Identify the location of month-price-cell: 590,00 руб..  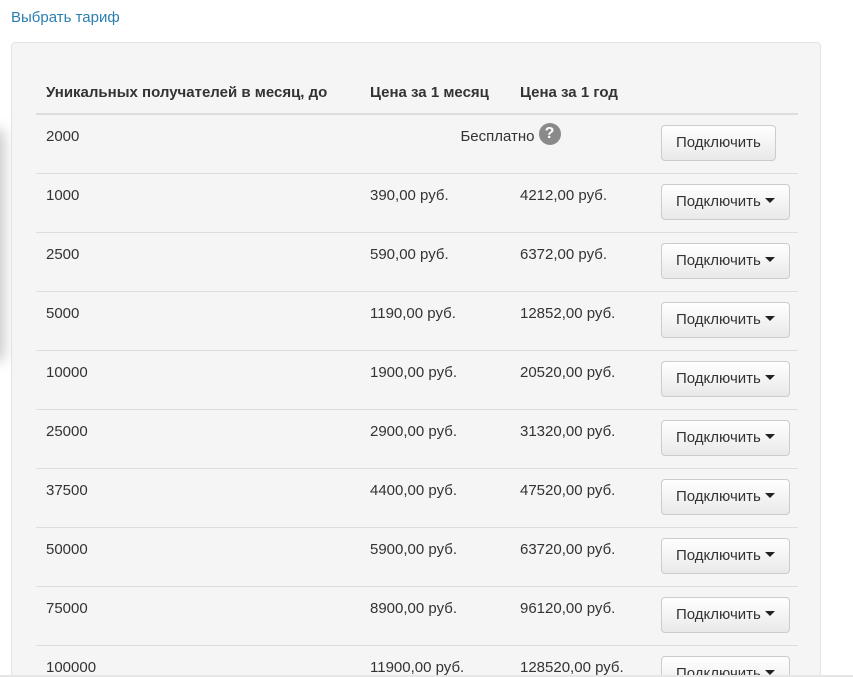
(435, 262).